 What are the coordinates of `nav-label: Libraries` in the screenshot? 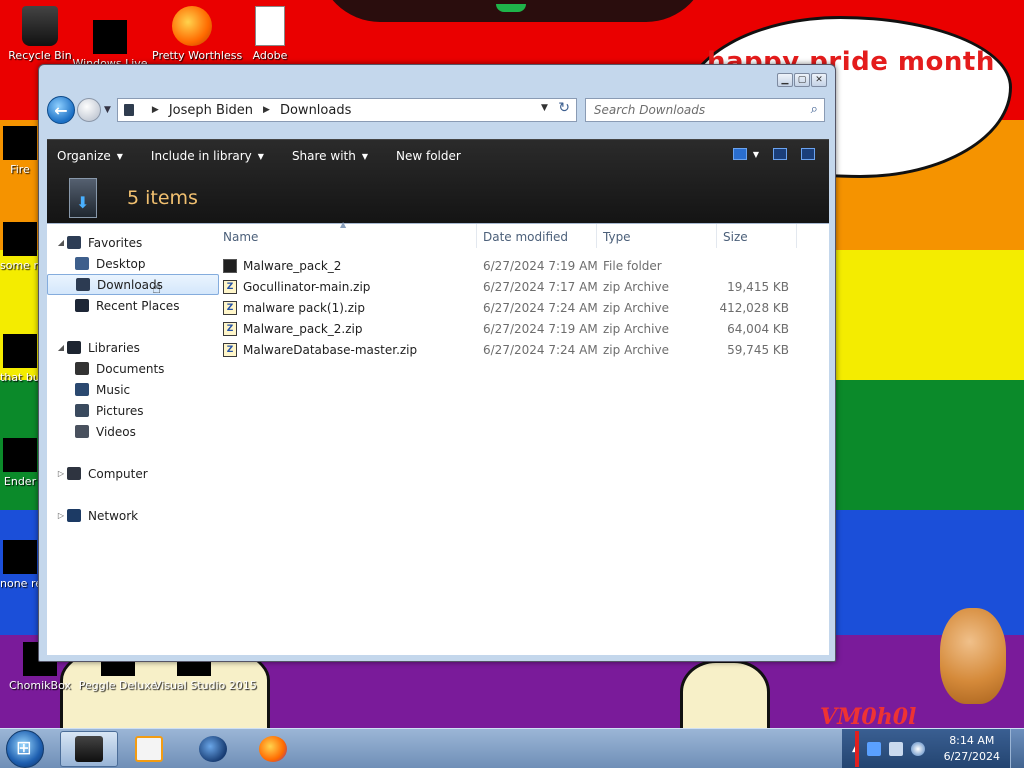 It's located at (114, 347).